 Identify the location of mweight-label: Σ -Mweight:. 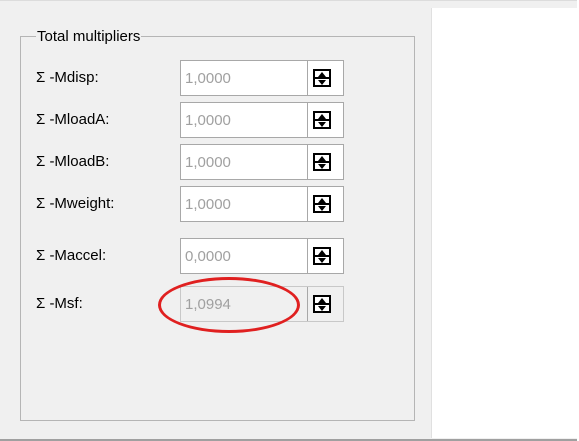
(75, 203).